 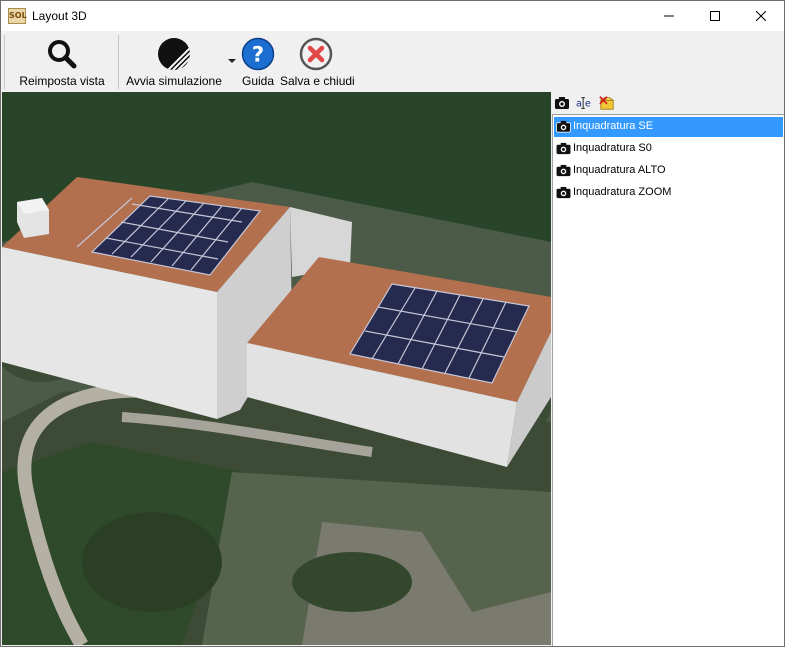 I want to click on svg-text: a, so click(x=579, y=104).